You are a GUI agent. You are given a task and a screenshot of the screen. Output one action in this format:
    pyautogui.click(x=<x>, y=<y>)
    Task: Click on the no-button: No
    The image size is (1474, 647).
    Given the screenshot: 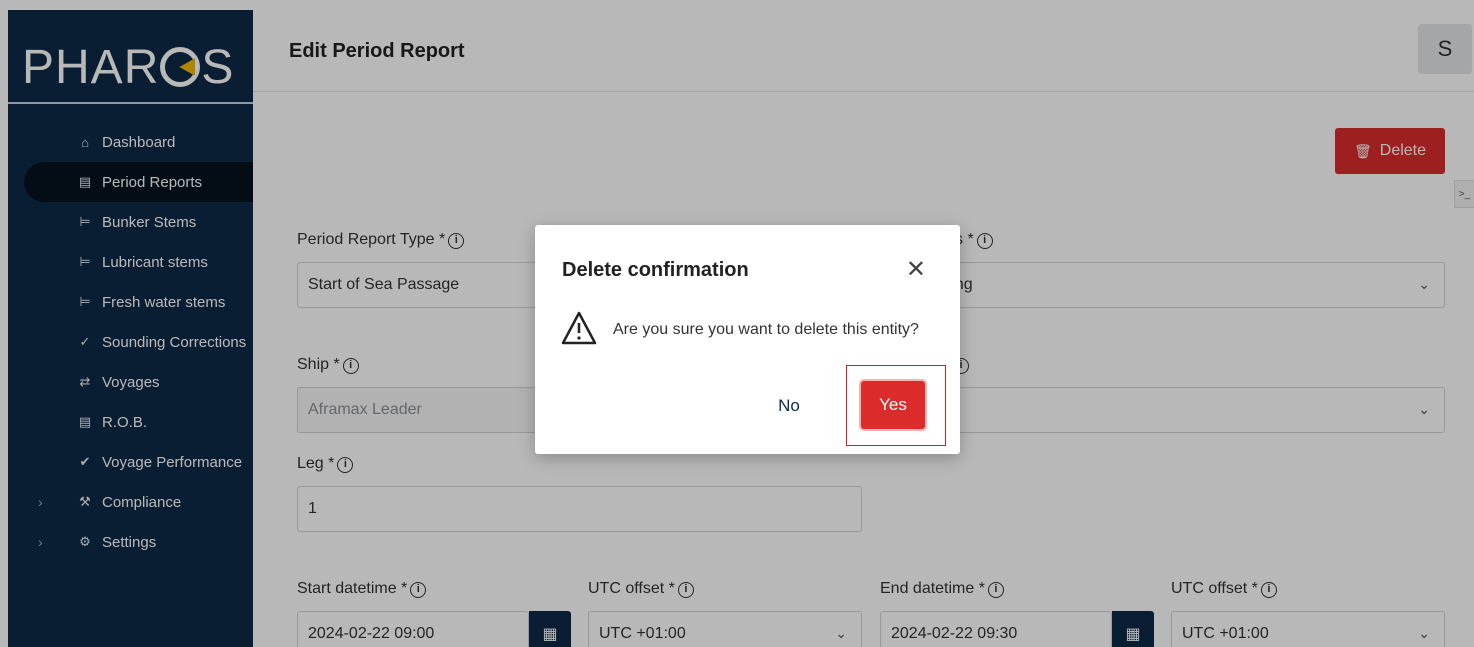 What is the action you would take?
    pyautogui.click(x=789, y=406)
    